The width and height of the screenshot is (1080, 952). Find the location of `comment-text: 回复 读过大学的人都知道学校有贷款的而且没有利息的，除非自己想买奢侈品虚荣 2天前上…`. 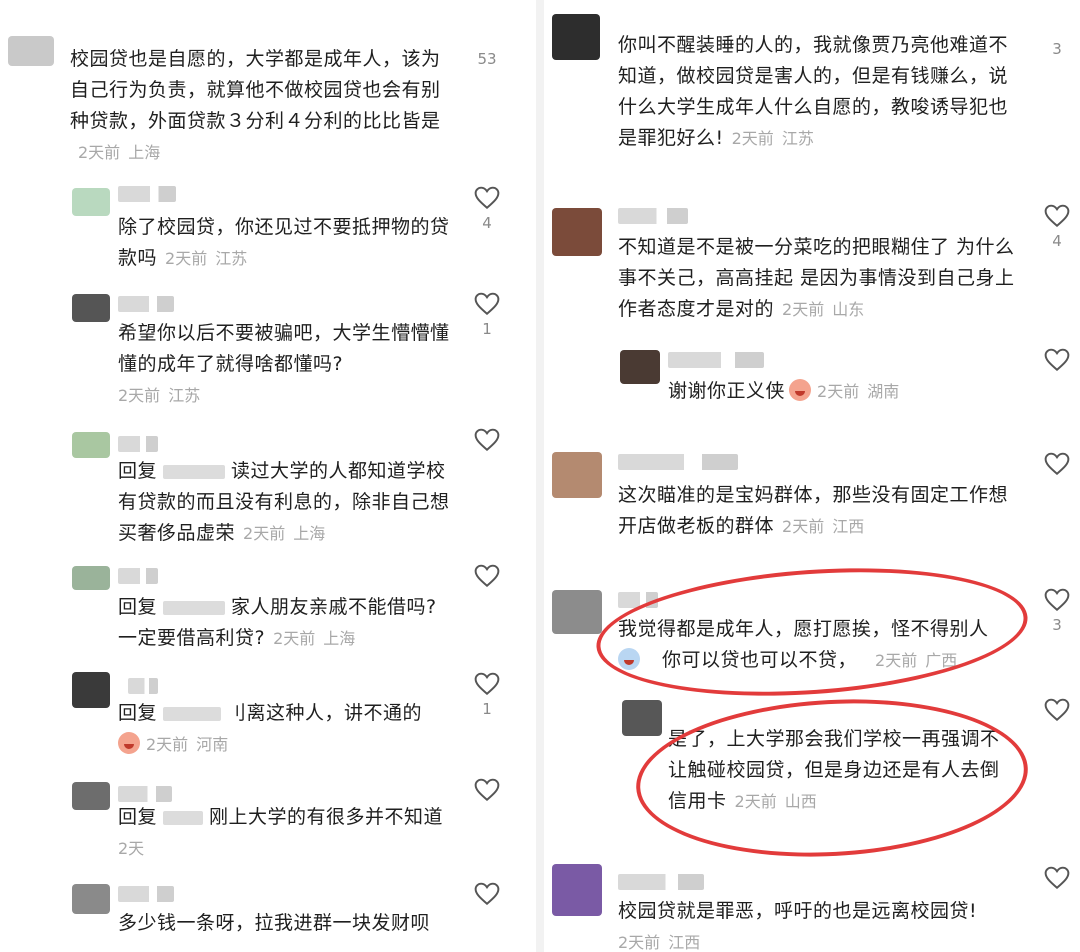

comment-text: 回复 读过大学的人都知道学校有贷款的而且没有利息的，除非自己想买奢侈品虚荣 2天前上… is located at coordinates (284, 502).